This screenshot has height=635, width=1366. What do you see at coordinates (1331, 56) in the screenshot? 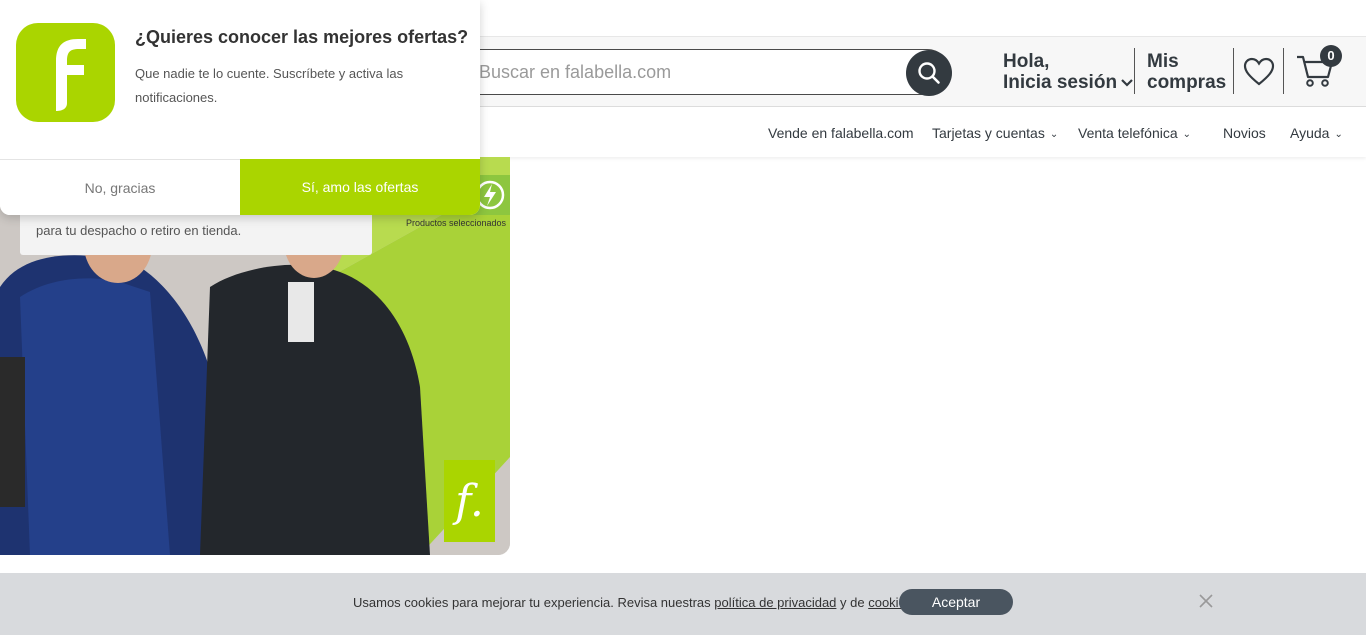
I see `cart-count-badge: 0` at bounding box center [1331, 56].